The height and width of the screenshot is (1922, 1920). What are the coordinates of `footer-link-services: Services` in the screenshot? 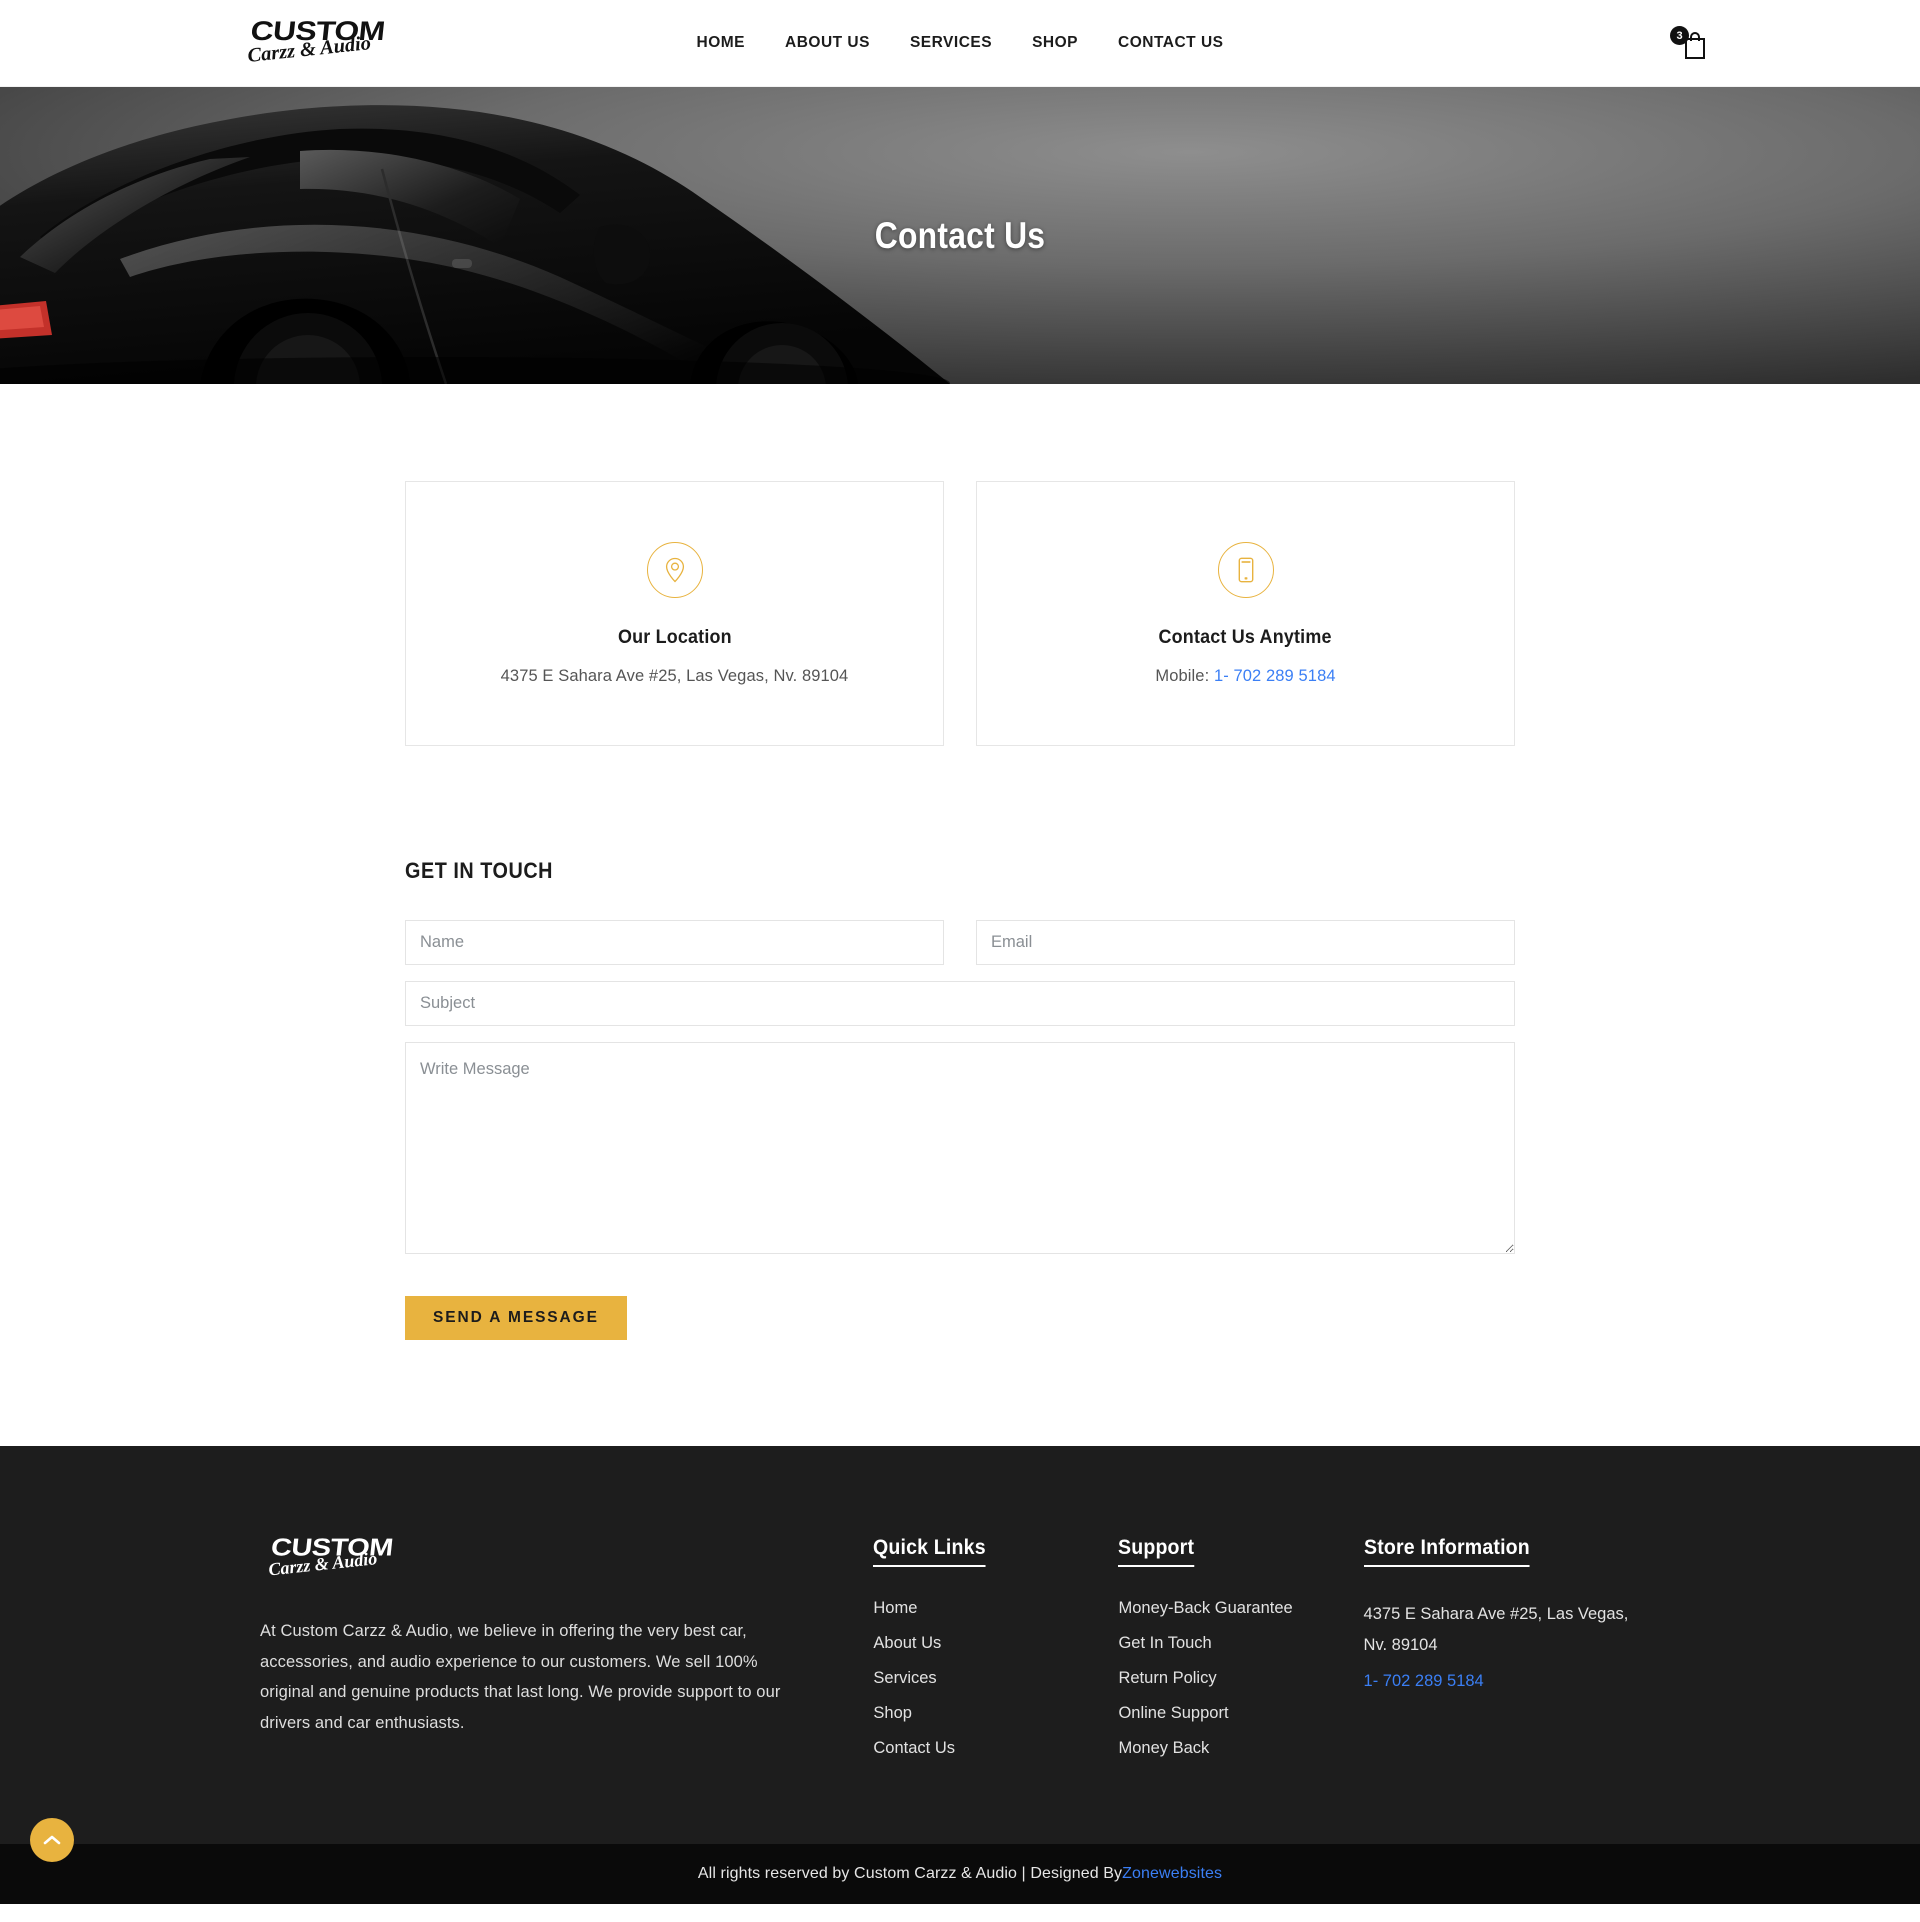 It's located at (904, 1678).